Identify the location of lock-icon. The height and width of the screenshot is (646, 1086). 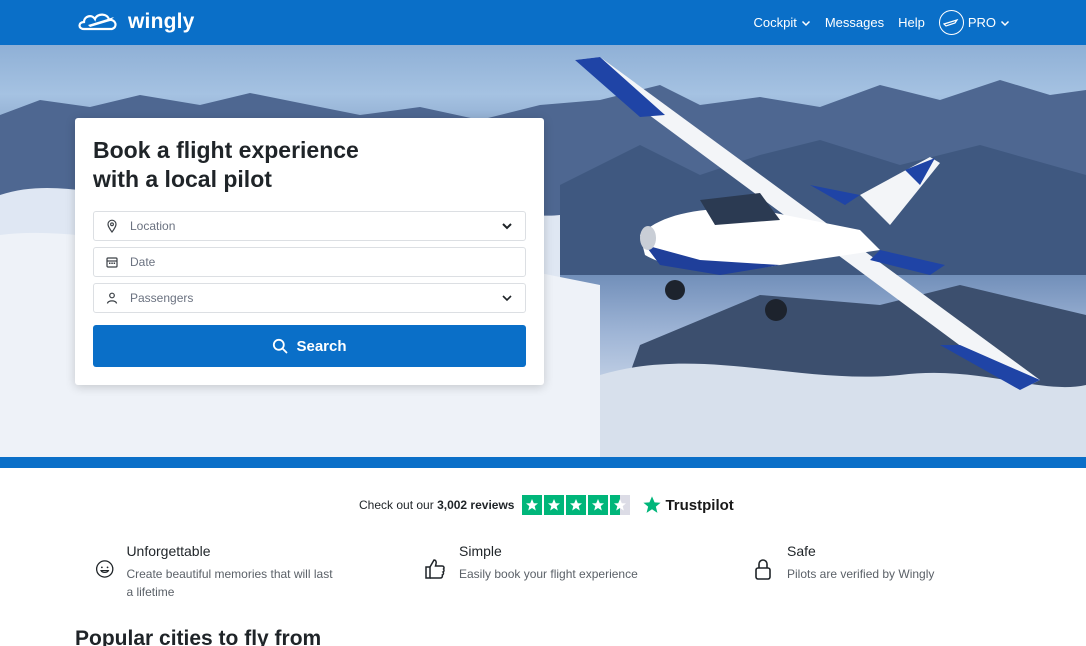
(763, 569).